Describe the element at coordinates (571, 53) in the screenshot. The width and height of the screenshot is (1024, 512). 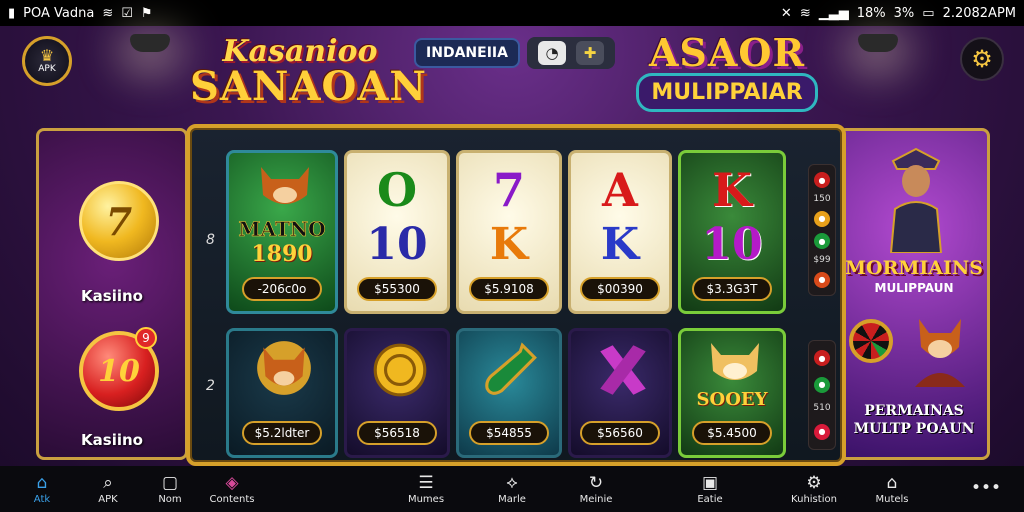
I see `header-controls: ◔ ✚` at that location.